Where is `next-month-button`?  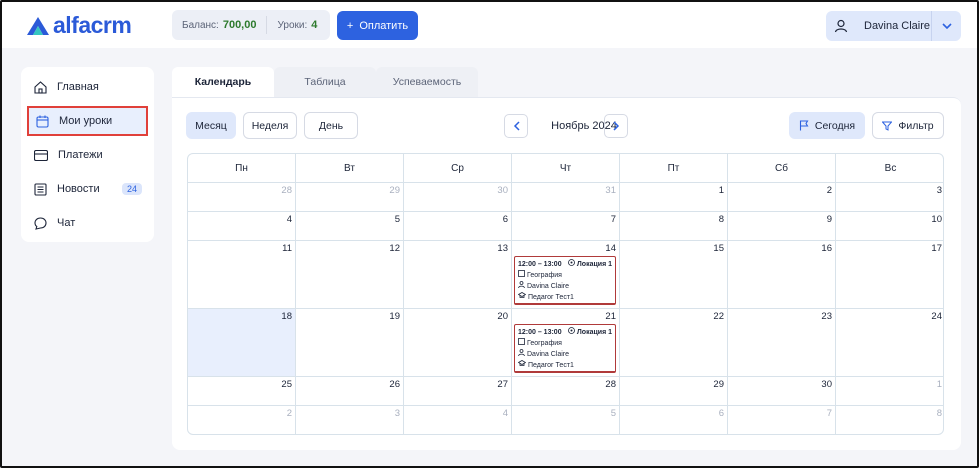 next-month-button is located at coordinates (616, 126).